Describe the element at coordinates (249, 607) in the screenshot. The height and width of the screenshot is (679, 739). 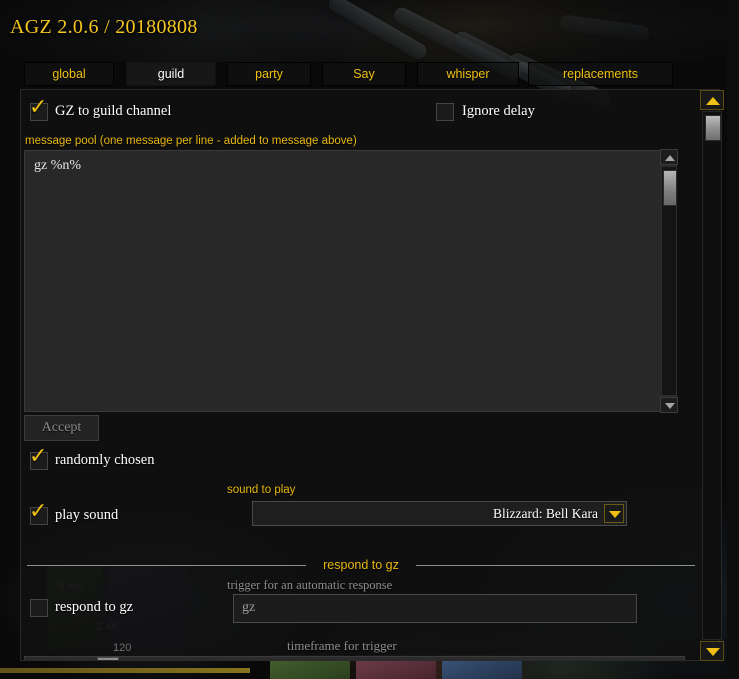
I see `trigger-input-value: gz` at that location.